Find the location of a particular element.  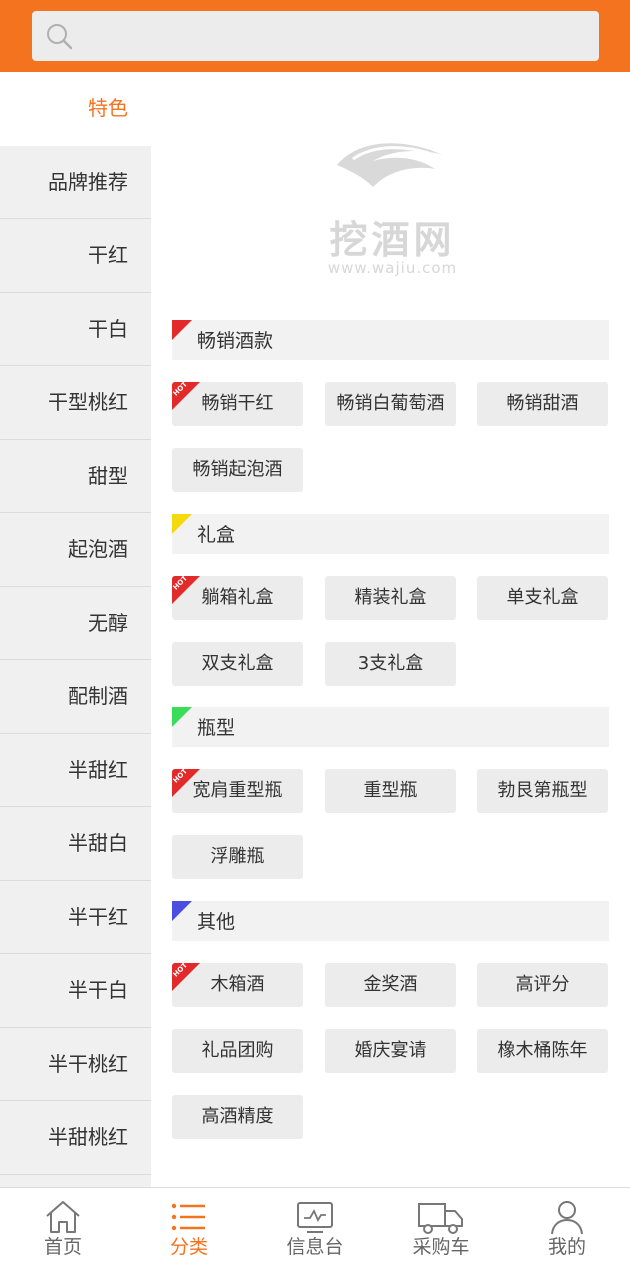

tag-high-score: 高评分 is located at coordinates (542, 985).